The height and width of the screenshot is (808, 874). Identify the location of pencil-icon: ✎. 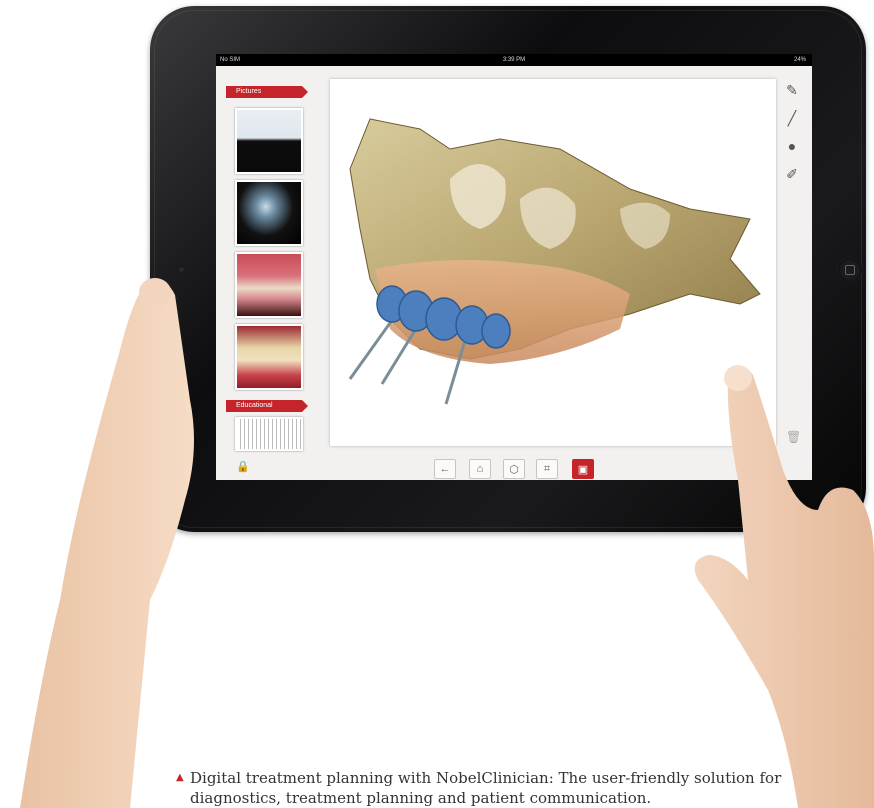
(792, 90).